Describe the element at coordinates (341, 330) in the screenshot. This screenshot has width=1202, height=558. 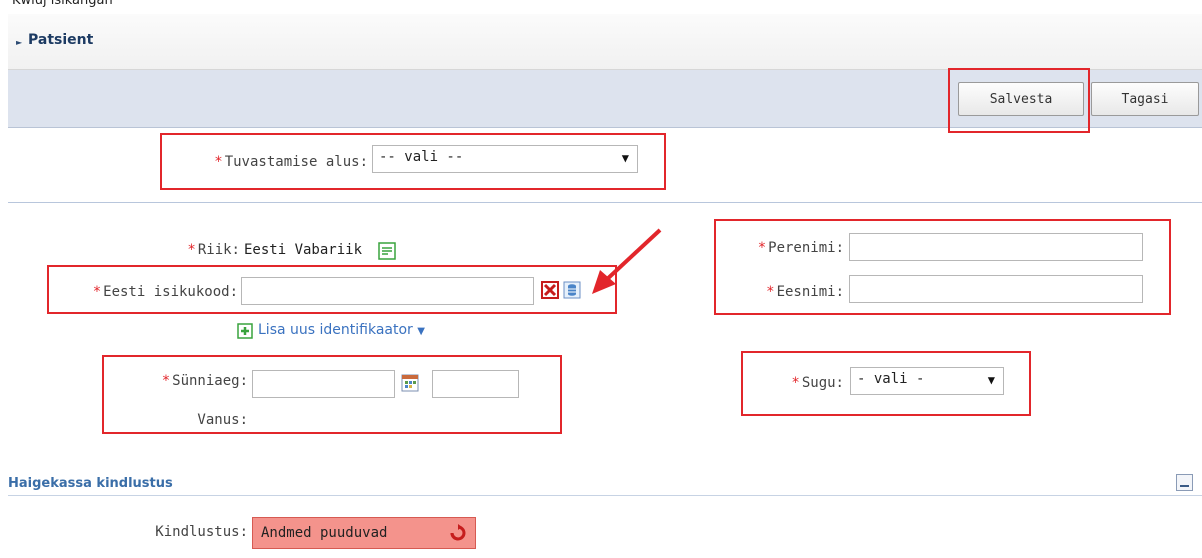
I see `add-identifier-link: Lisa uus identifikaator ▼` at that location.